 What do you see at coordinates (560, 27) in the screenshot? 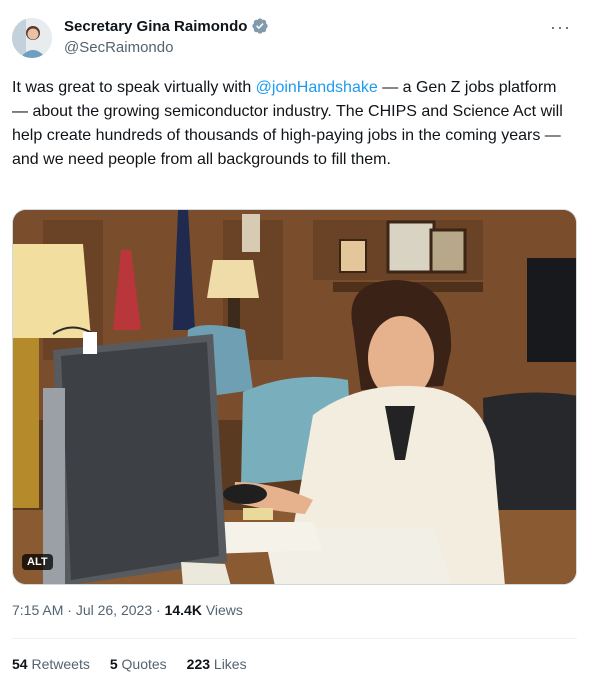
I see `more-options-icon: ···` at bounding box center [560, 27].